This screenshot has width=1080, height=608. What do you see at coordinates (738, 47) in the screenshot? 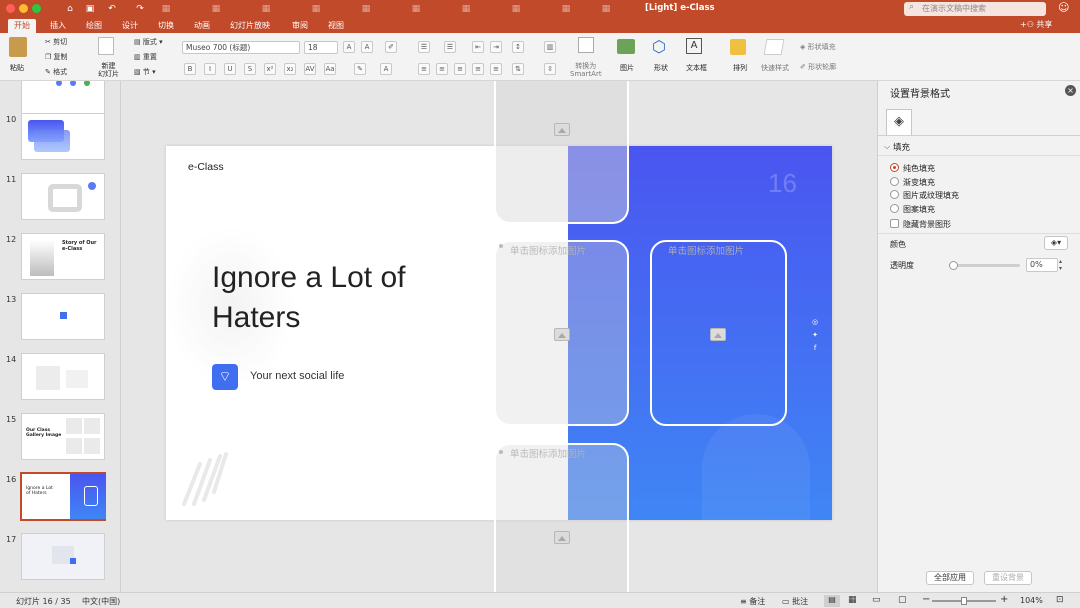
I see `arrange-icon` at bounding box center [738, 47].